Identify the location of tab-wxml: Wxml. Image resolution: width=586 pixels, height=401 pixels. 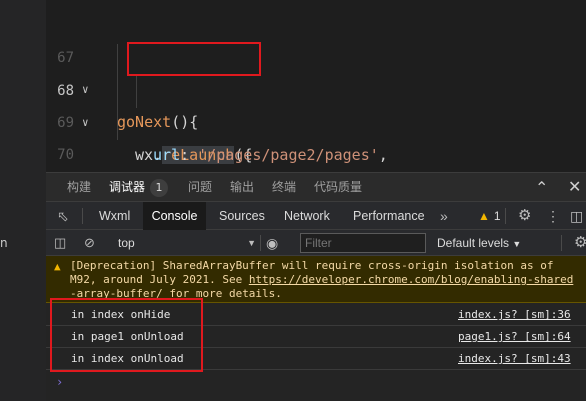
(114, 216).